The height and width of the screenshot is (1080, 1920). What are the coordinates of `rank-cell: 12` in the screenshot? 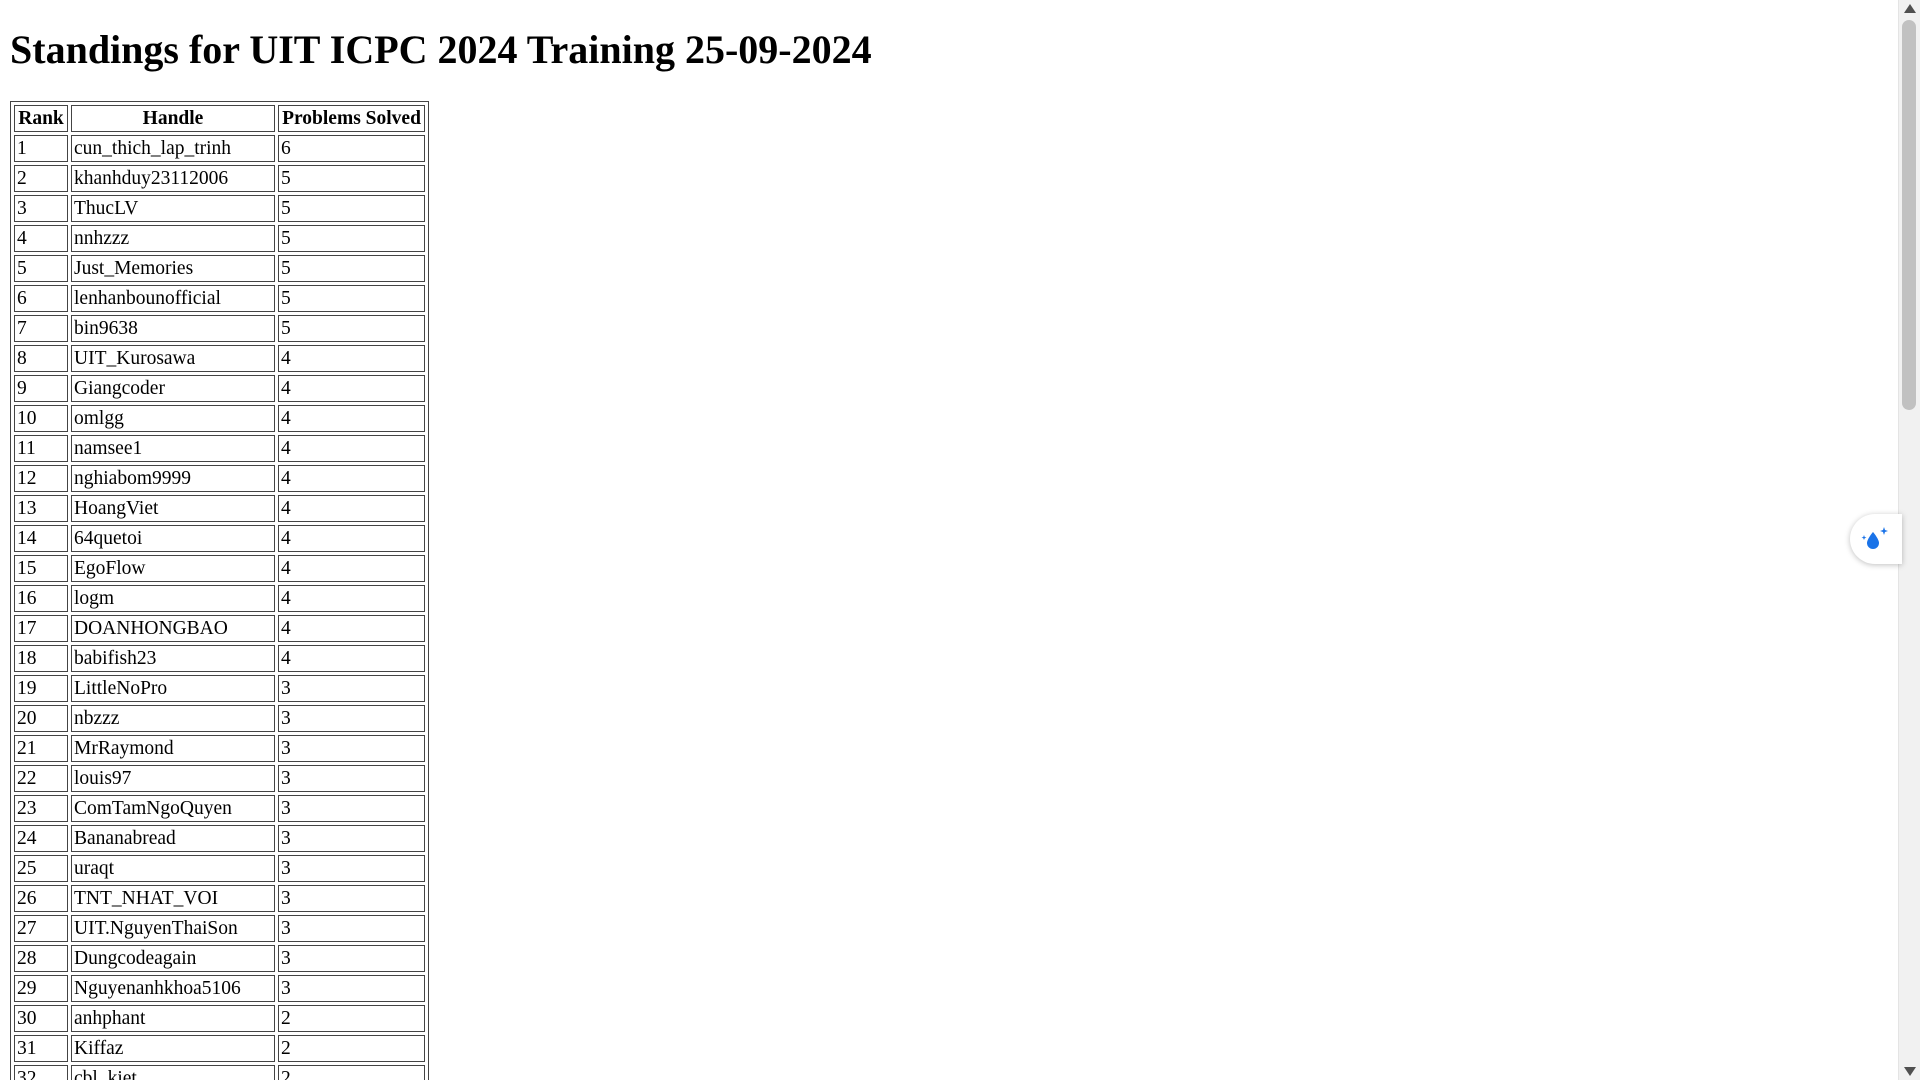 It's located at (41, 478).